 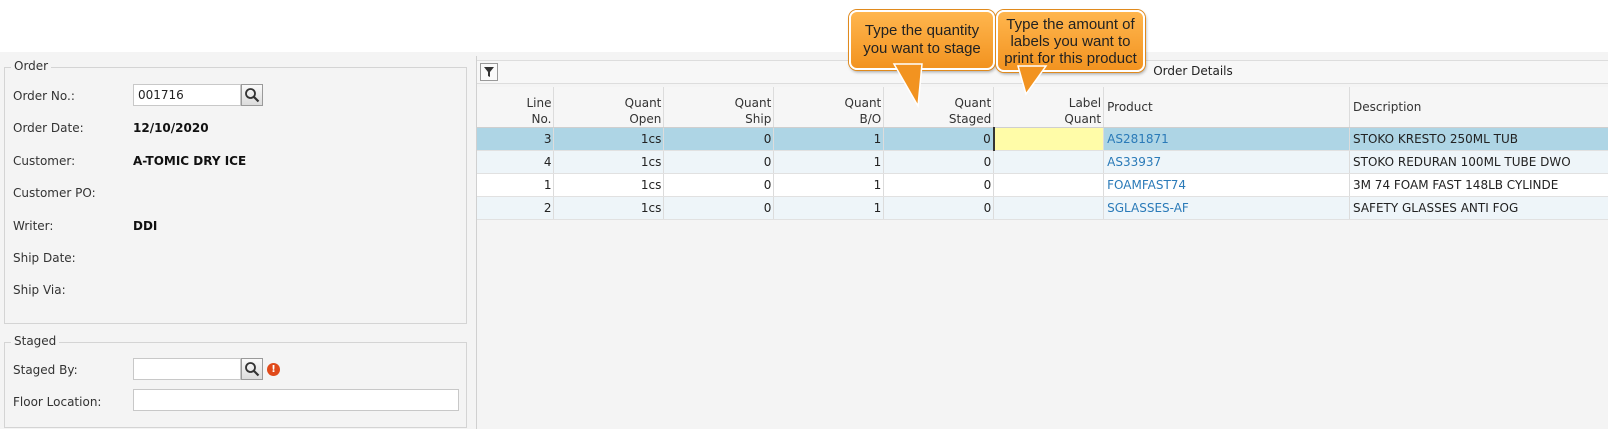 I want to click on customer-po-label: Customer PO:, so click(x=54, y=193).